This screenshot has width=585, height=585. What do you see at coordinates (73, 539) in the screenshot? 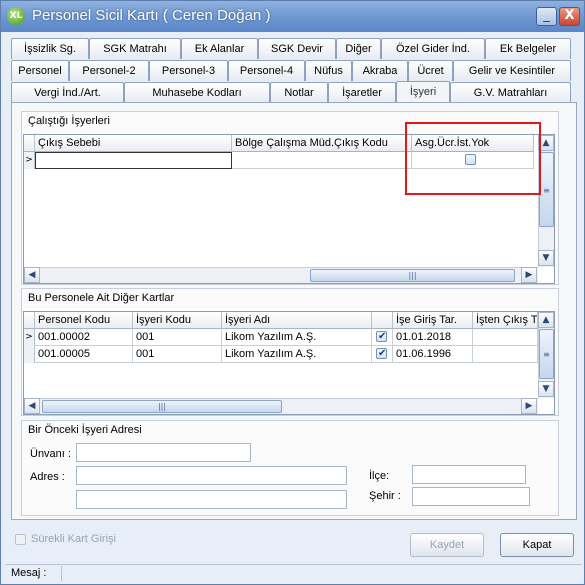
I see `surekli-kart-label: Sürekli Kart Girişi` at bounding box center [73, 539].